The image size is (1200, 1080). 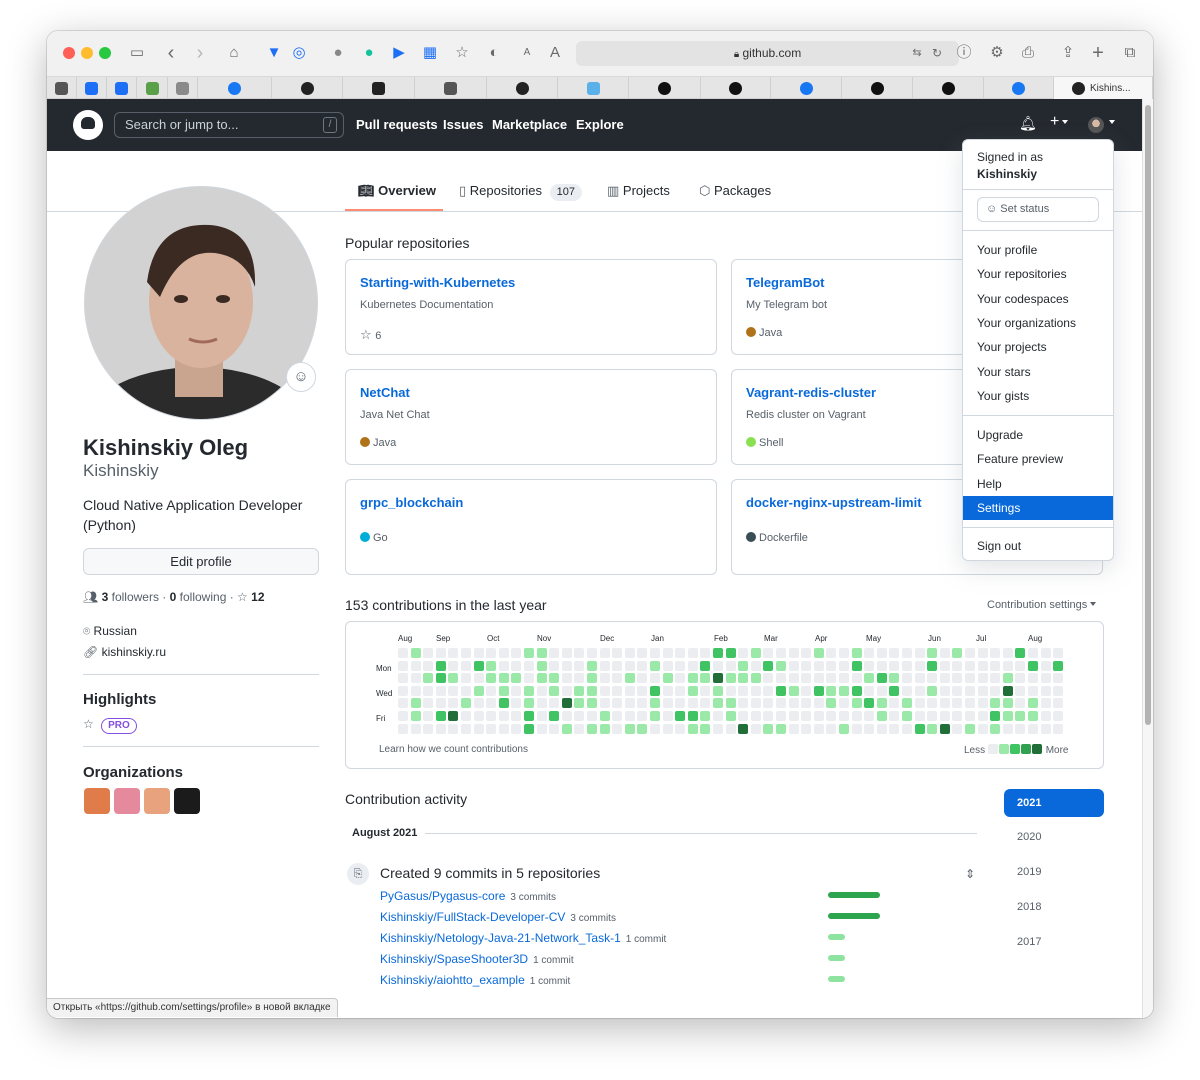 I want to click on organization-avatar, so click(x=187, y=801).